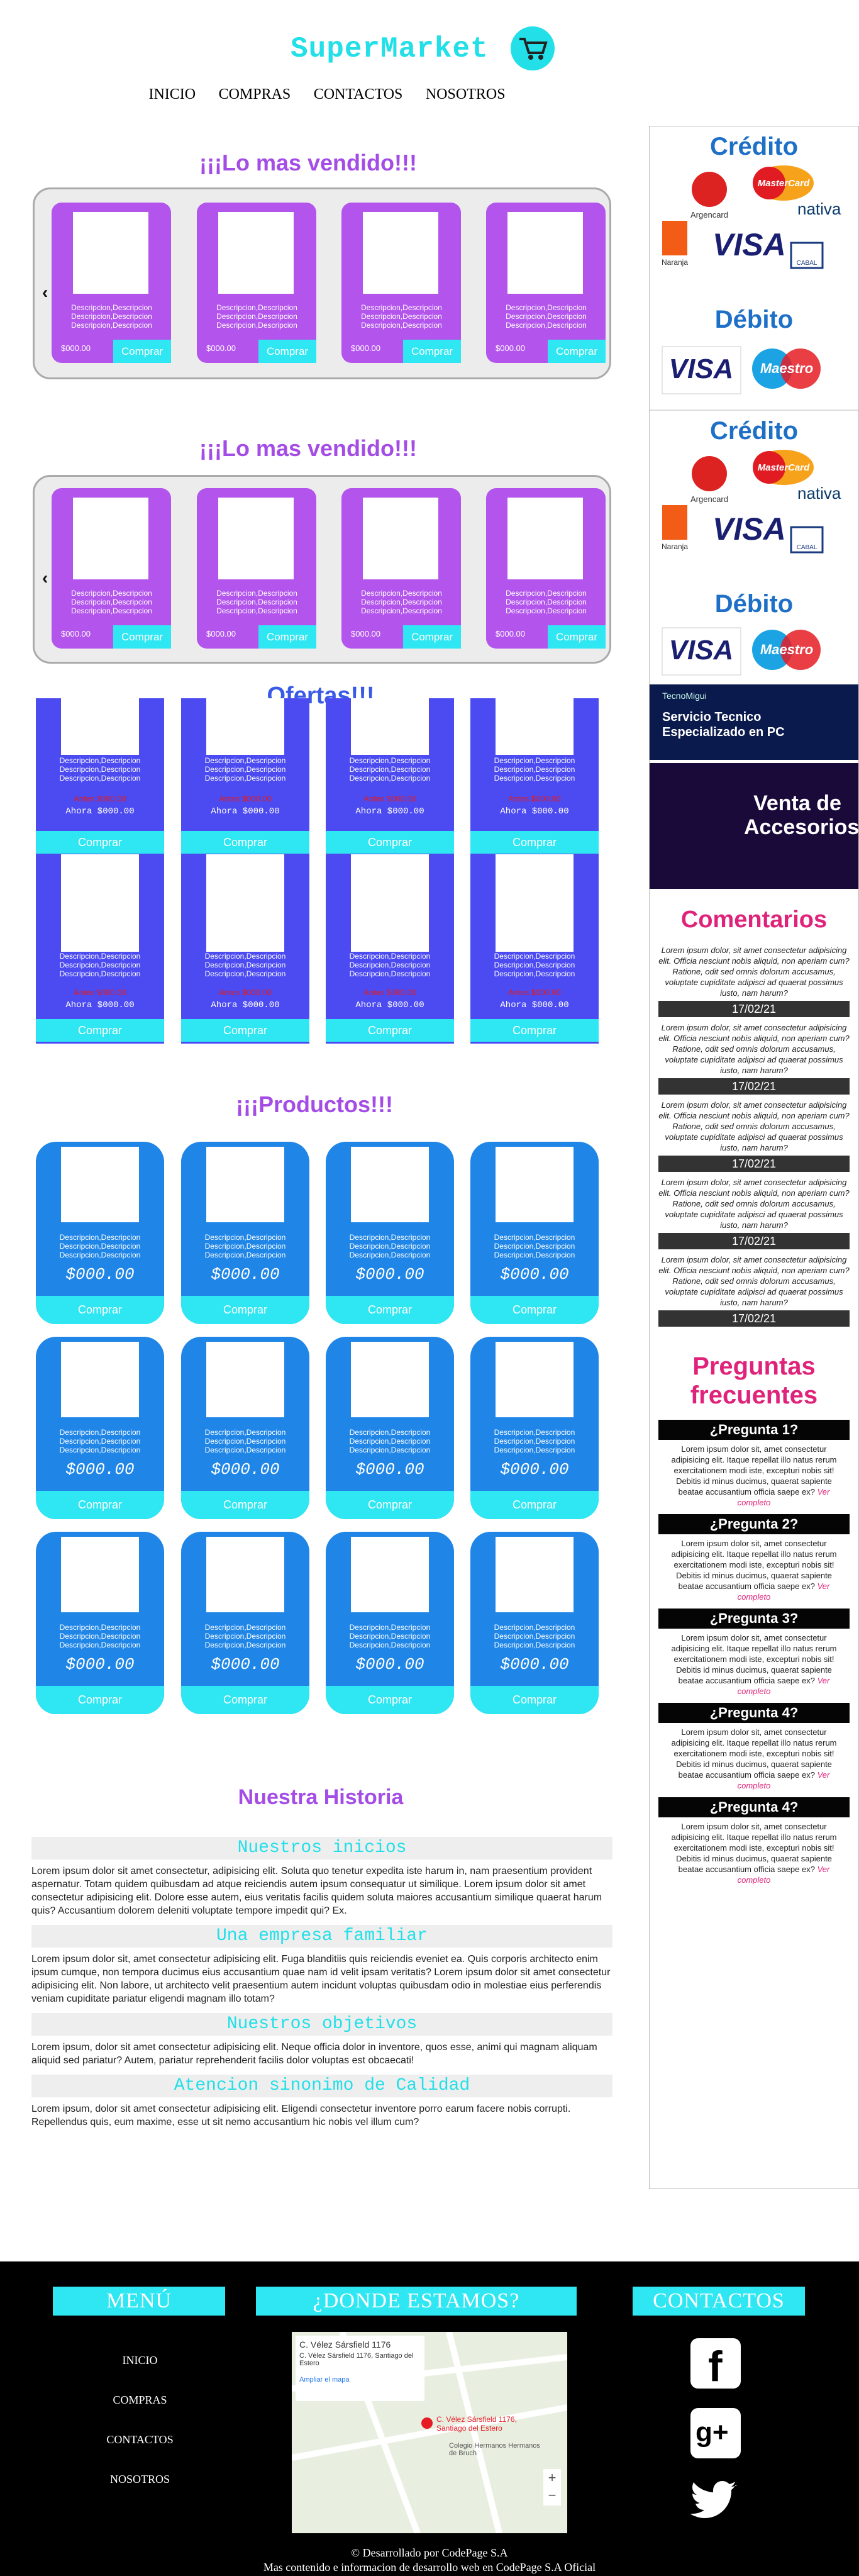  I want to click on faq-question: ¿Pregunta 3?, so click(754, 1619).